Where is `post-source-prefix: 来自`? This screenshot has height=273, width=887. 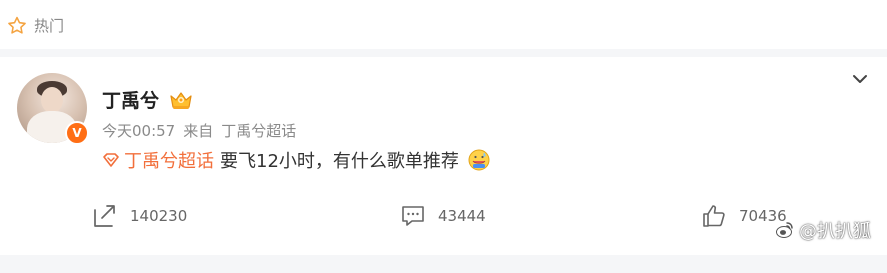 post-source-prefix: 来自 is located at coordinates (198, 131).